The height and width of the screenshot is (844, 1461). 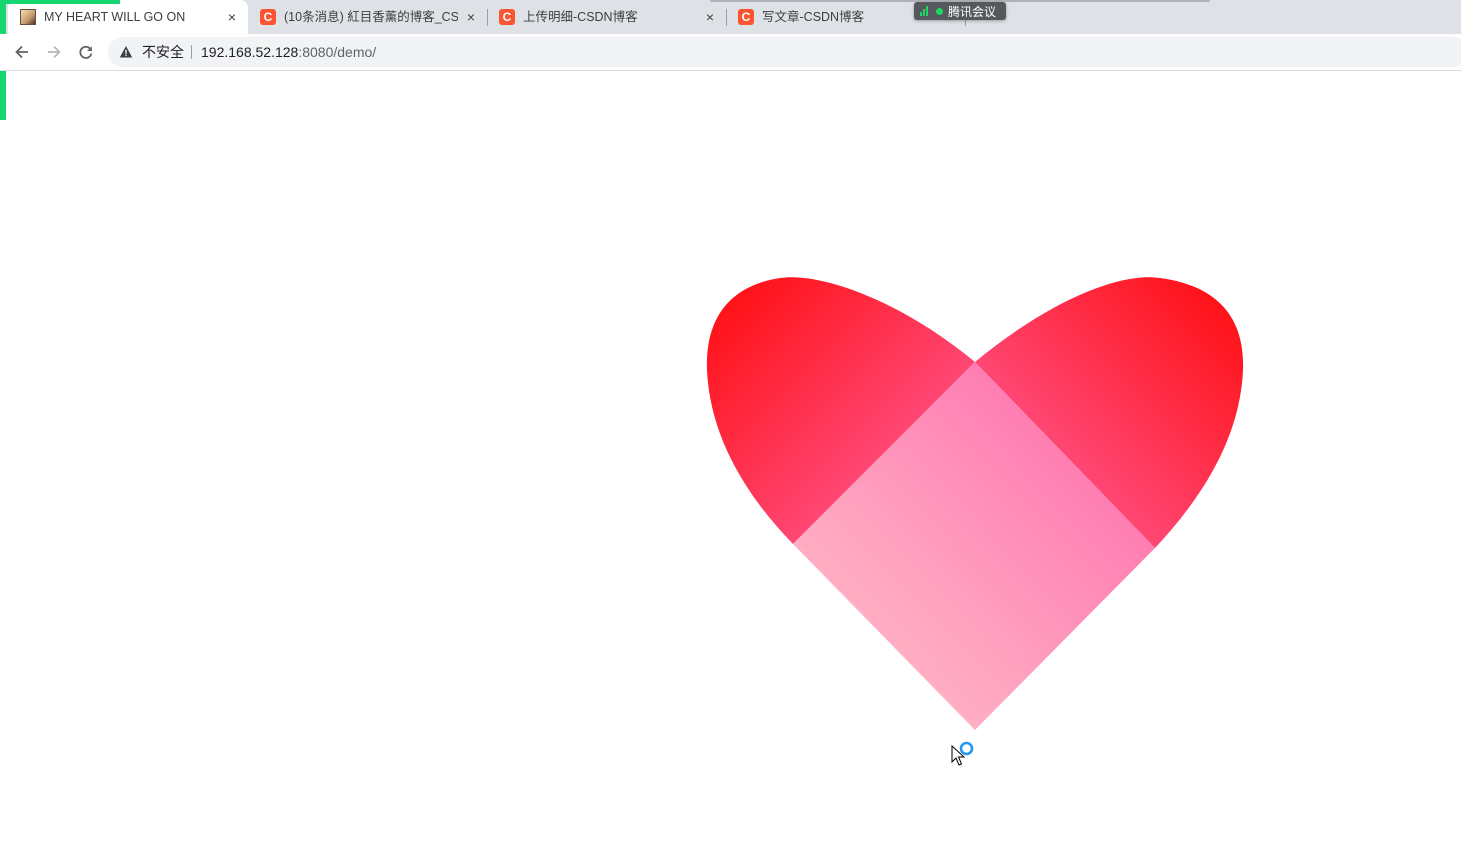 I want to click on warning-triangle-icon, so click(x=126, y=52).